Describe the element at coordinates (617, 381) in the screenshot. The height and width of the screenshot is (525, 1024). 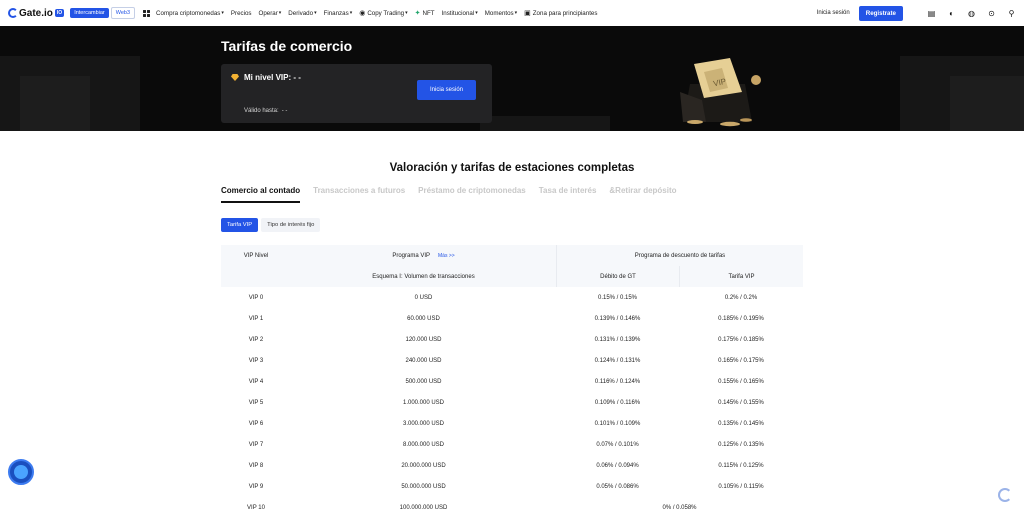
I see `cell-gt-fee: 0.116% / 0.124%` at that location.